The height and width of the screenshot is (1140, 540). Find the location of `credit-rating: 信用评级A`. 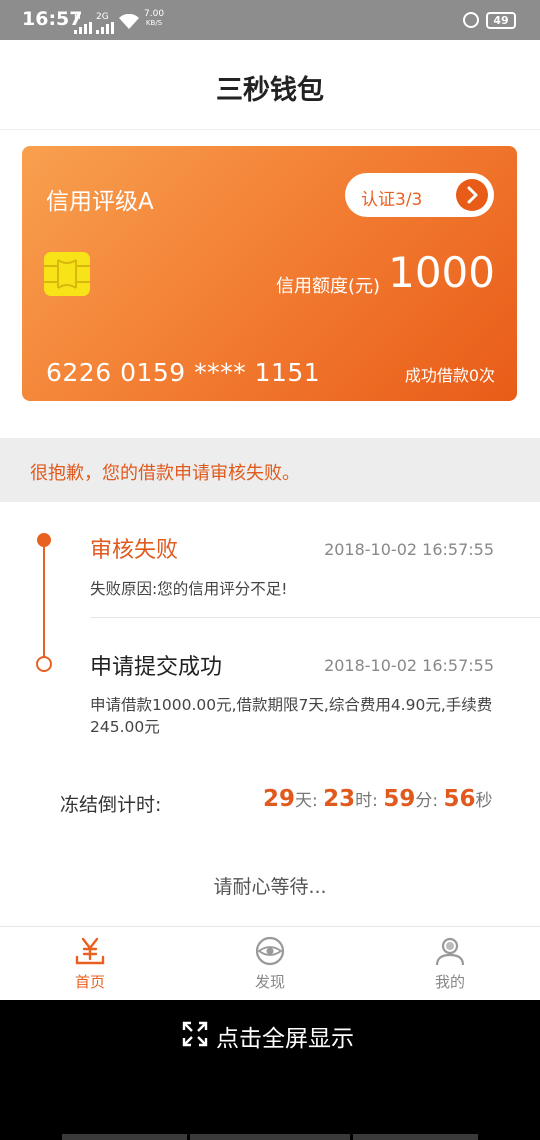

credit-rating: 信用评级A is located at coordinates (100, 202).